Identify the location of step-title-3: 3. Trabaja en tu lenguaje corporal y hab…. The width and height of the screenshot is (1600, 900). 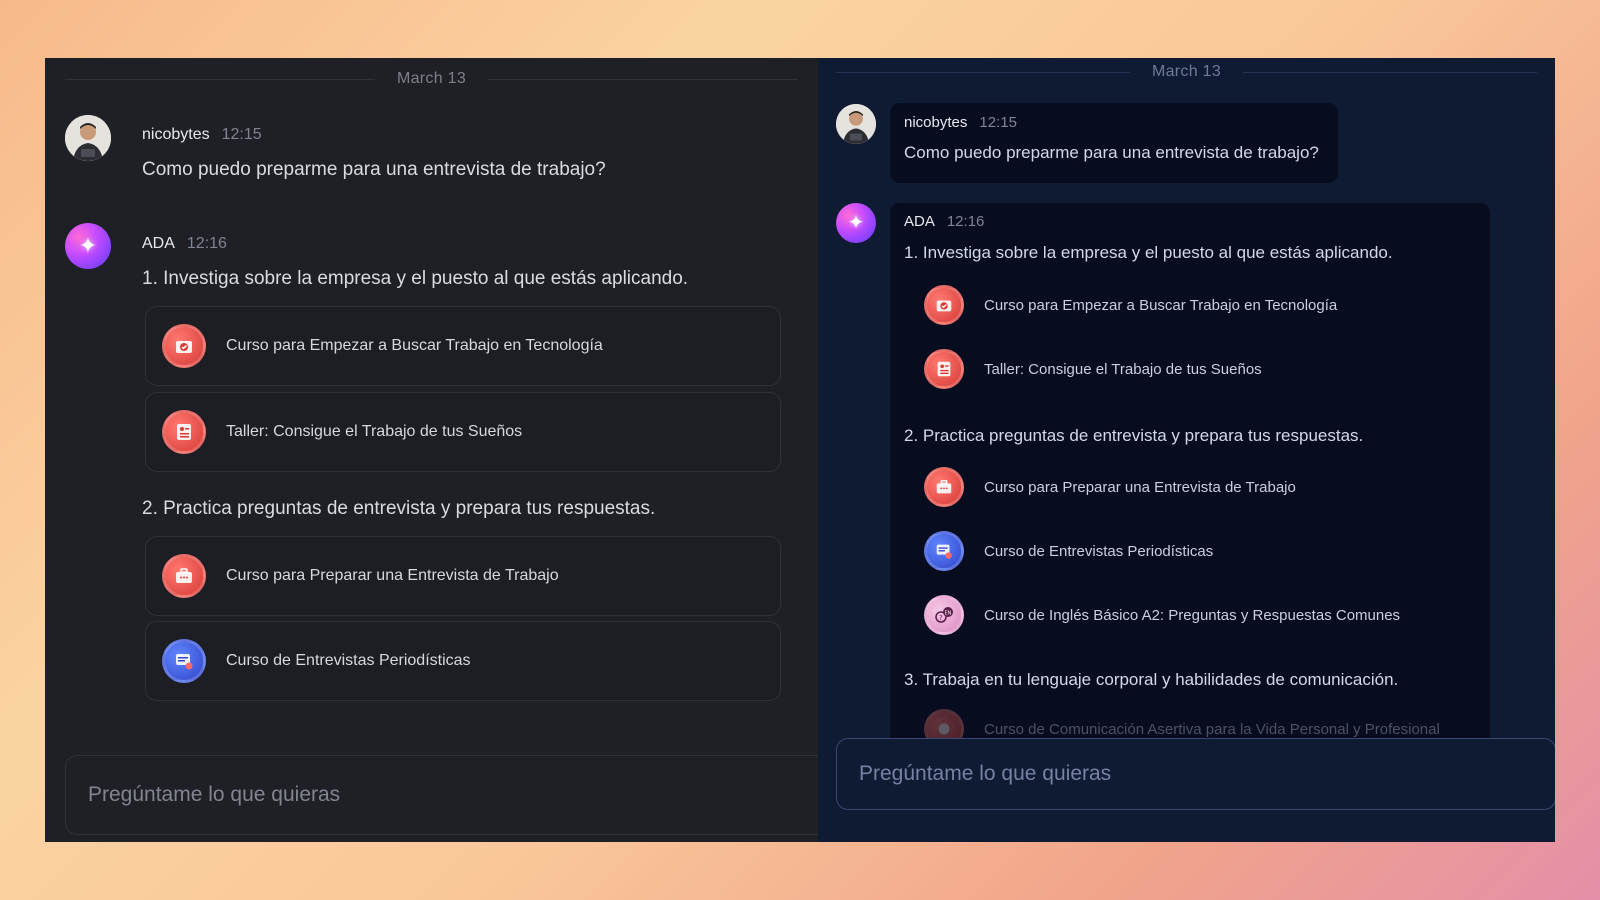
(1151, 679).